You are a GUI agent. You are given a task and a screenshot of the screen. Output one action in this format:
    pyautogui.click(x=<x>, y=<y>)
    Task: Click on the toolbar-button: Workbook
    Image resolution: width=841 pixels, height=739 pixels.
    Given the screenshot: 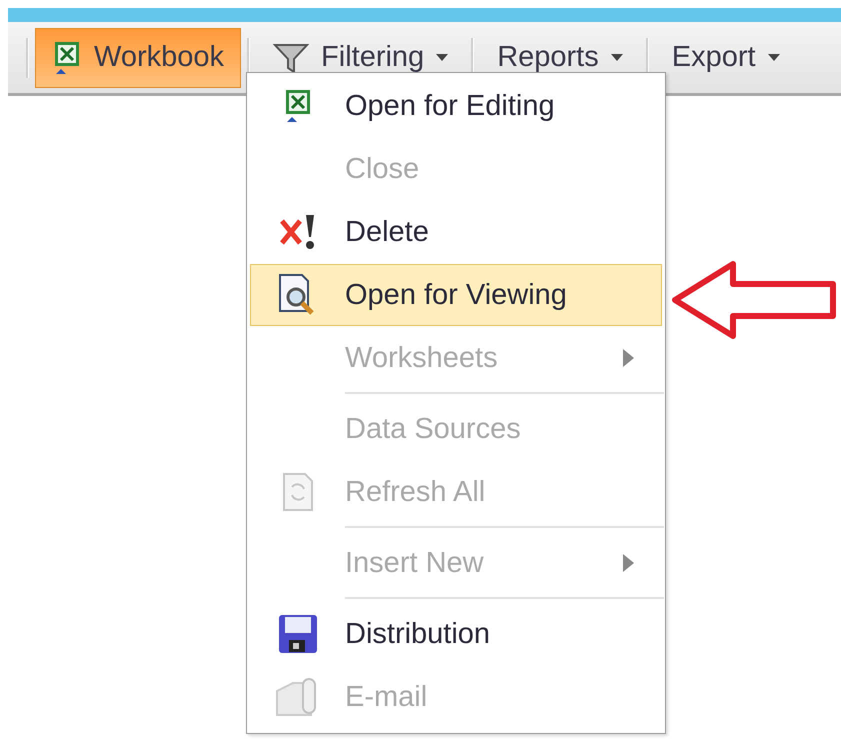 What is the action you would take?
    pyautogui.click(x=138, y=58)
    